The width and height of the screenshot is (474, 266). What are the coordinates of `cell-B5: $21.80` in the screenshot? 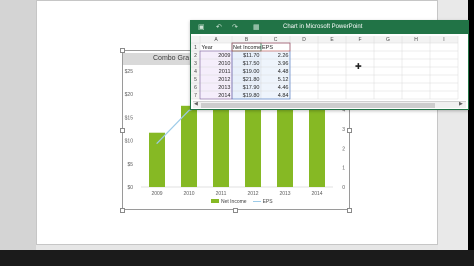 It's located at (251, 80).